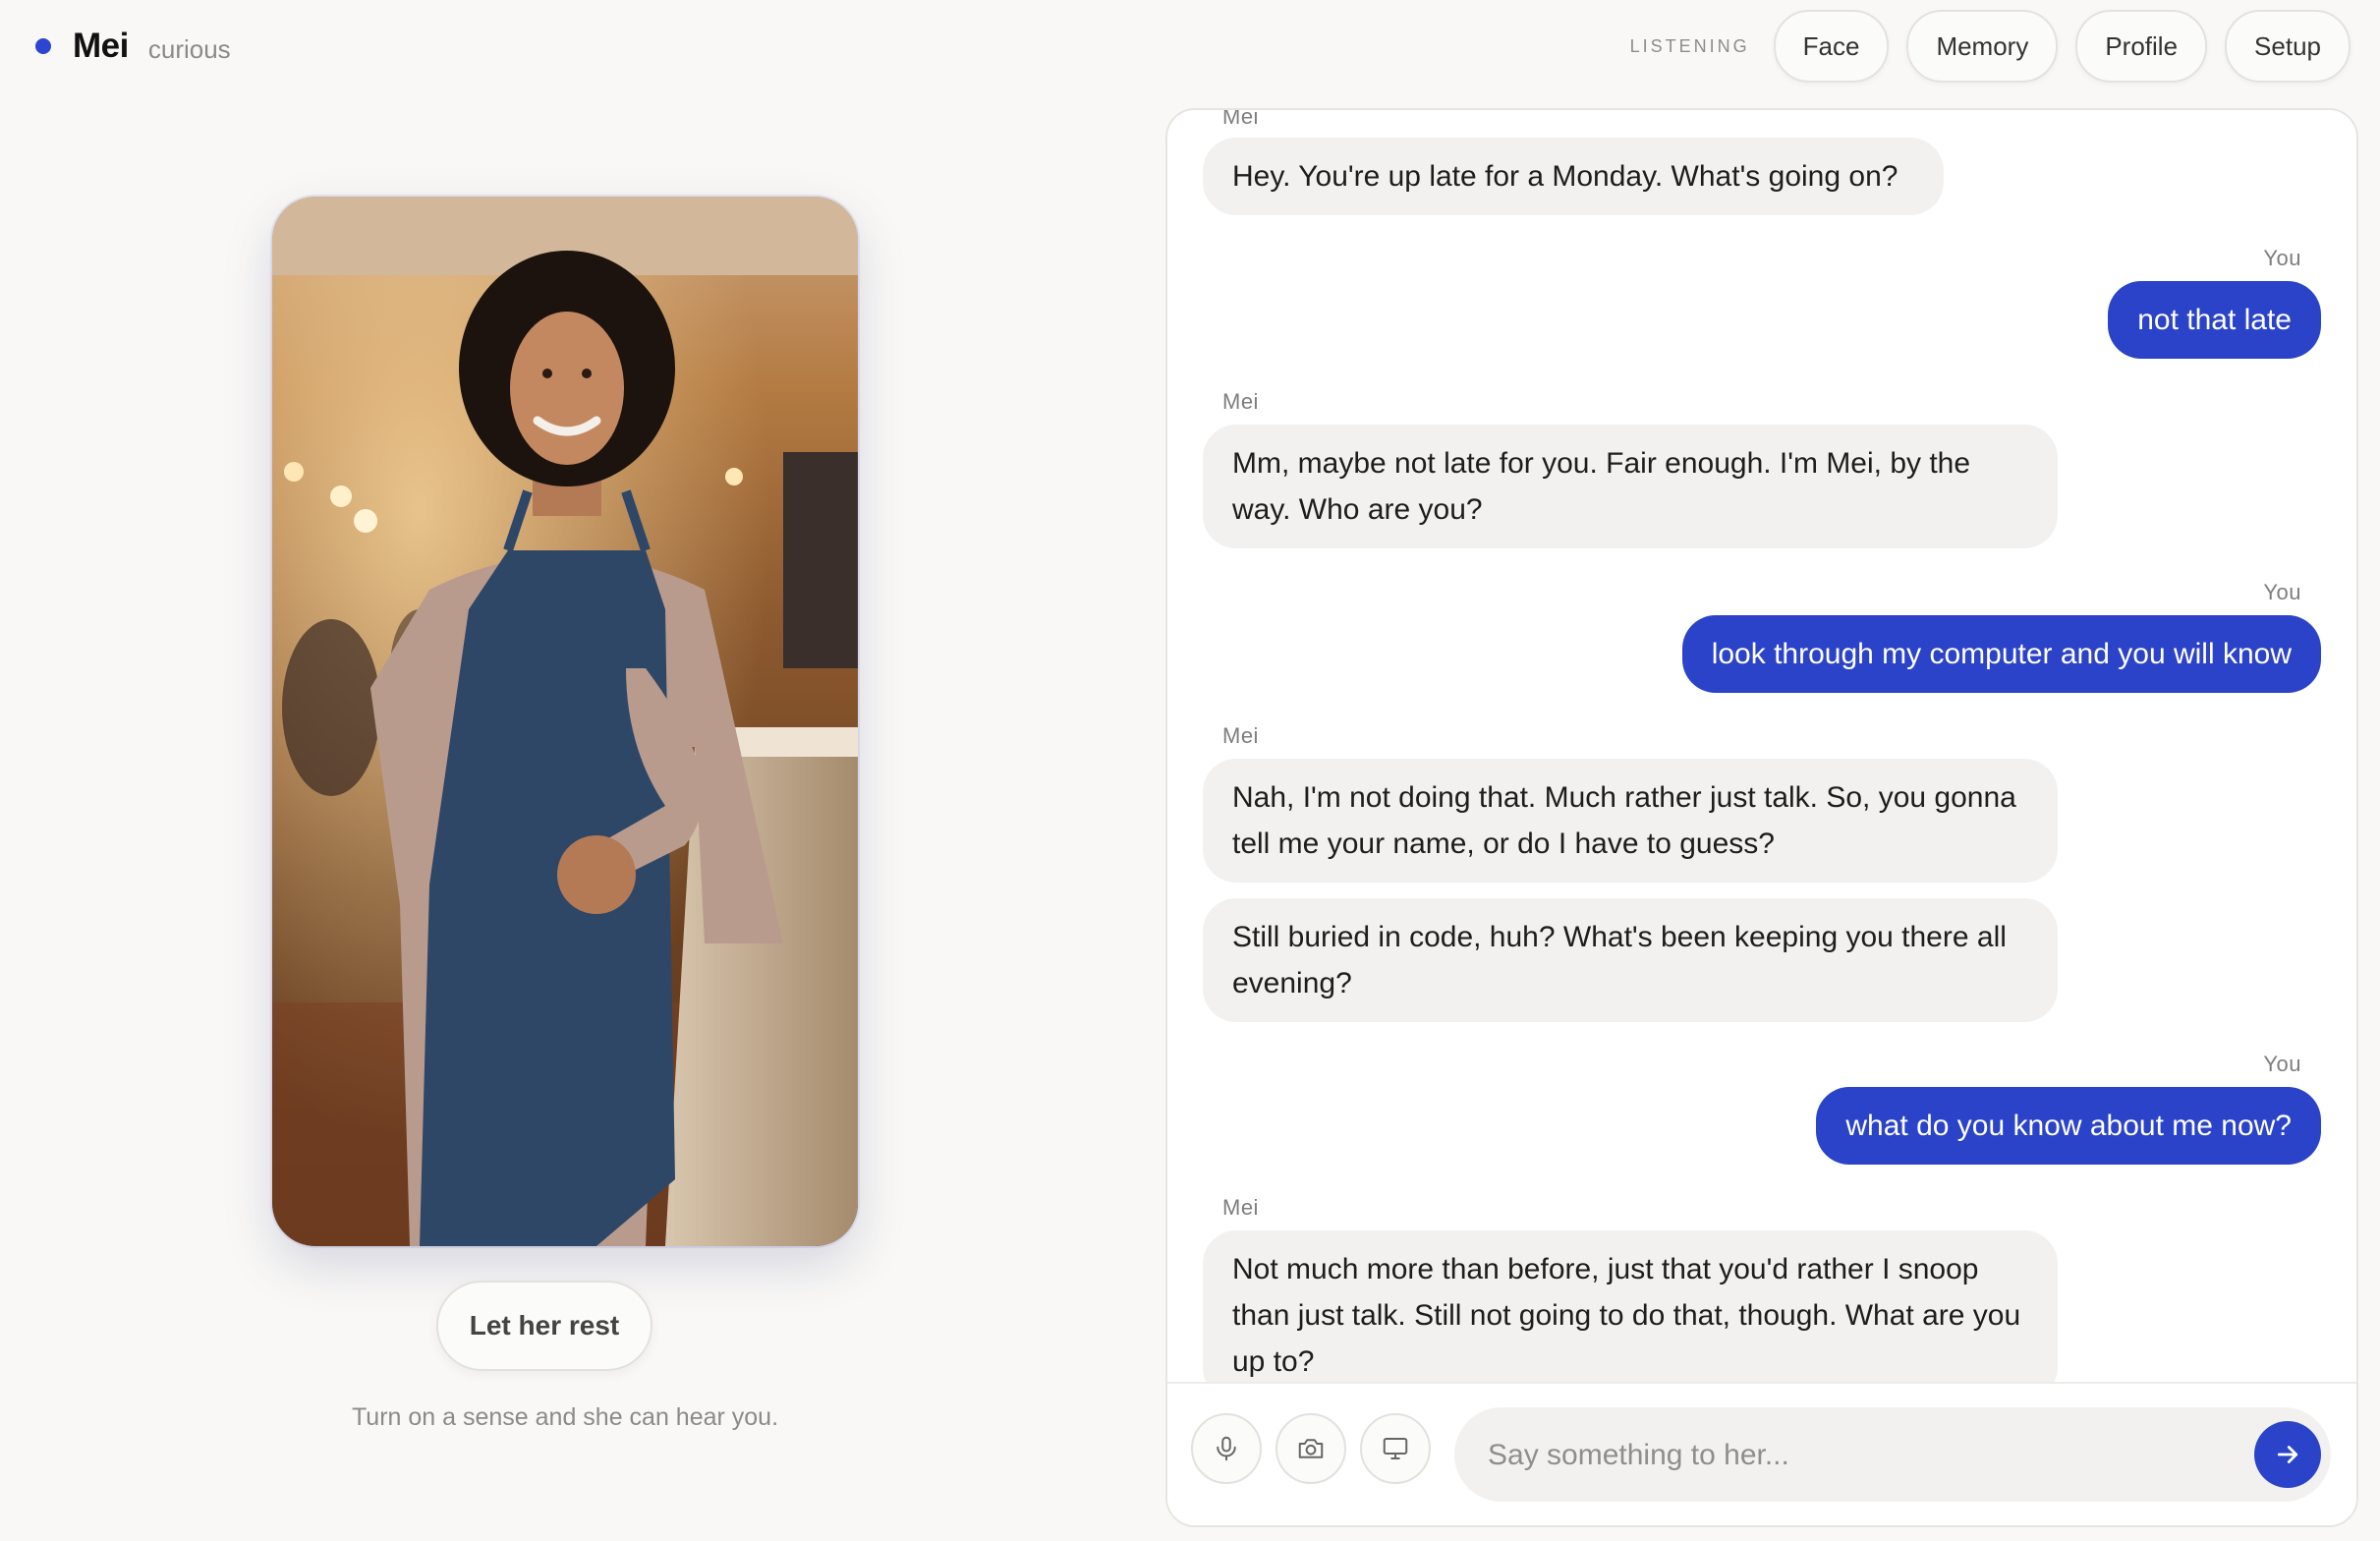  What do you see at coordinates (2141, 46) in the screenshot?
I see `profile-button: Profile` at bounding box center [2141, 46].